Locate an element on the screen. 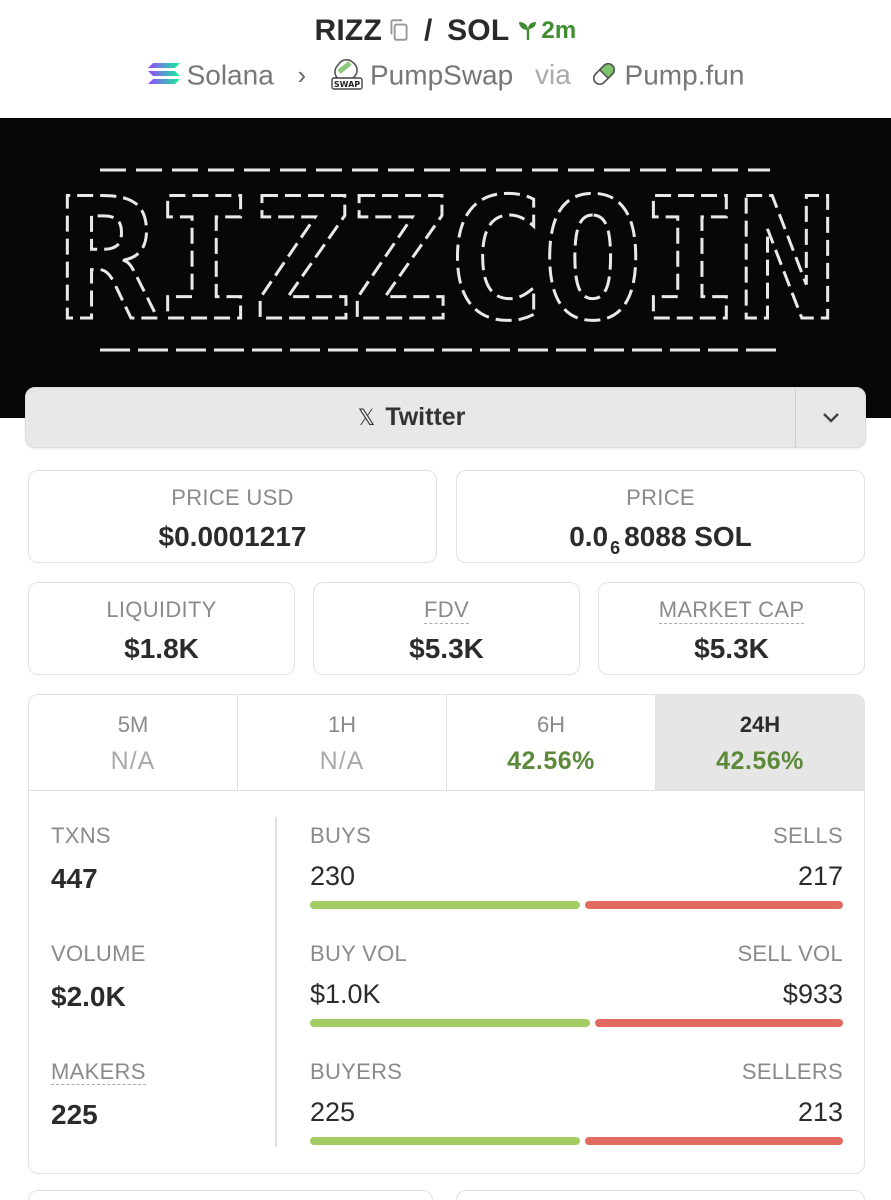  period-tabs: 5M N/A 1H N/A 6H 42.56% 24H 42.56% is located at coordinates (446, 743).